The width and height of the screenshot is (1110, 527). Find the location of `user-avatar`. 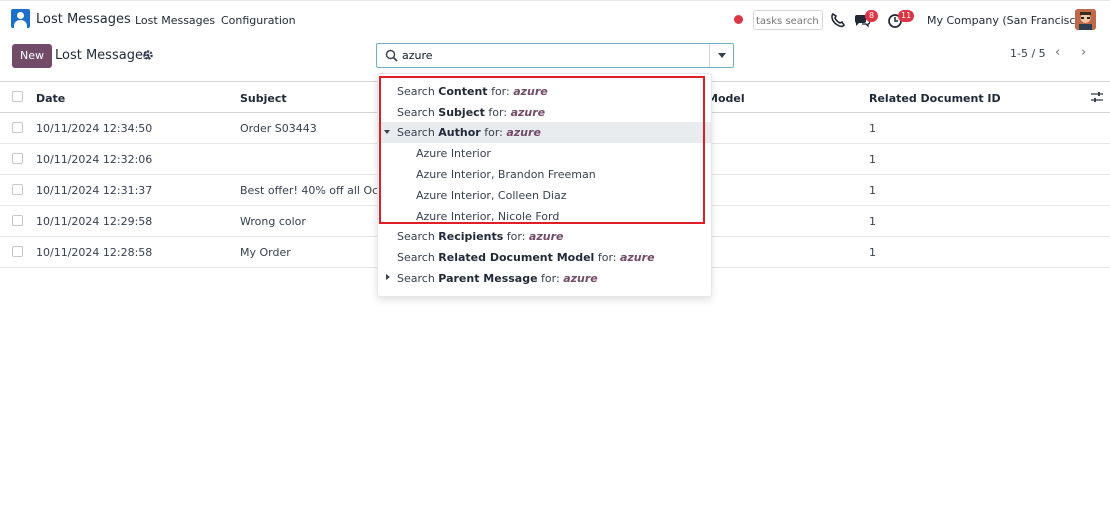

user-avatar is located at coordinates (1085, 19).